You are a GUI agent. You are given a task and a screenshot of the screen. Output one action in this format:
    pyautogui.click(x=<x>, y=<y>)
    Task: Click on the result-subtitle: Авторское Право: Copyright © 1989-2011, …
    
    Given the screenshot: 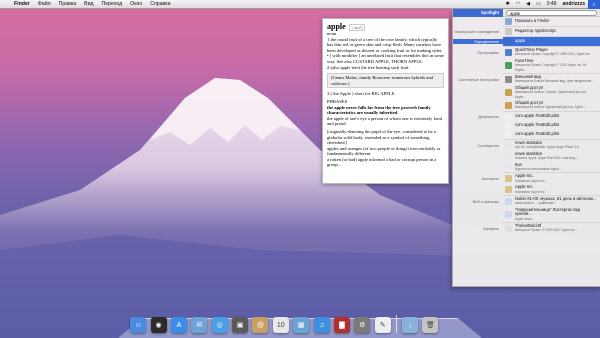 What is the action you would take?
    pyautogui.click(x=553, y=54)
    